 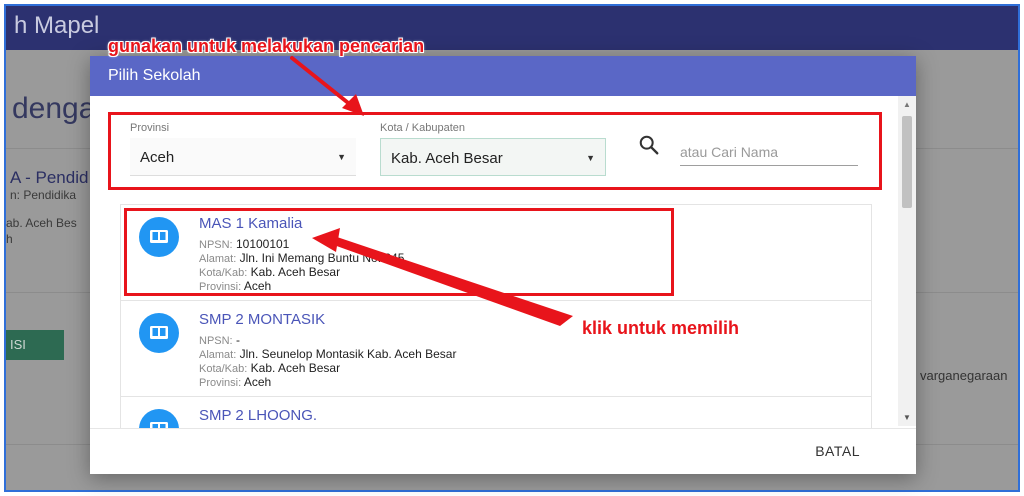 I want to click on scrollbar-thumb, so click(x=907, y=162).